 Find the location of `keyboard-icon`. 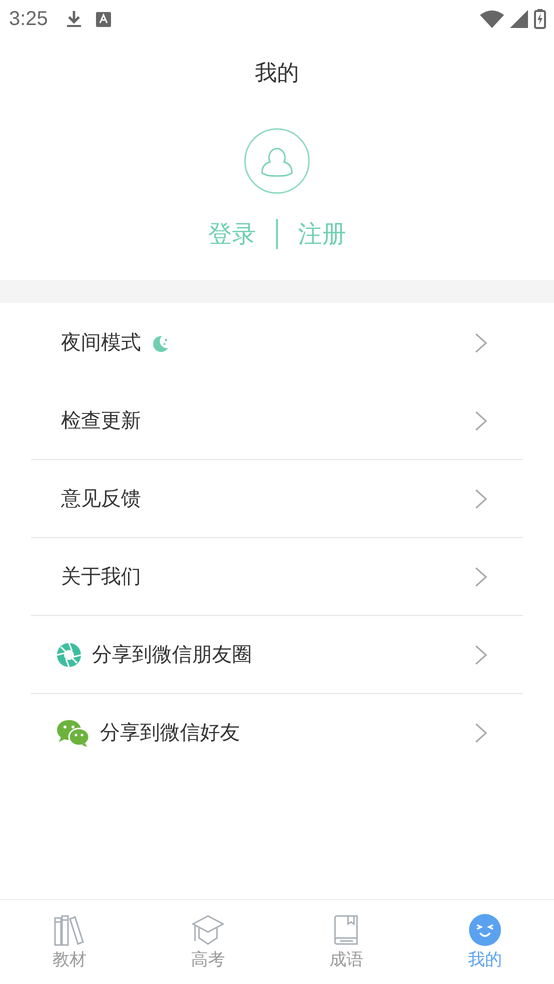

keyboard-icon is located at coordinates (103, 19).